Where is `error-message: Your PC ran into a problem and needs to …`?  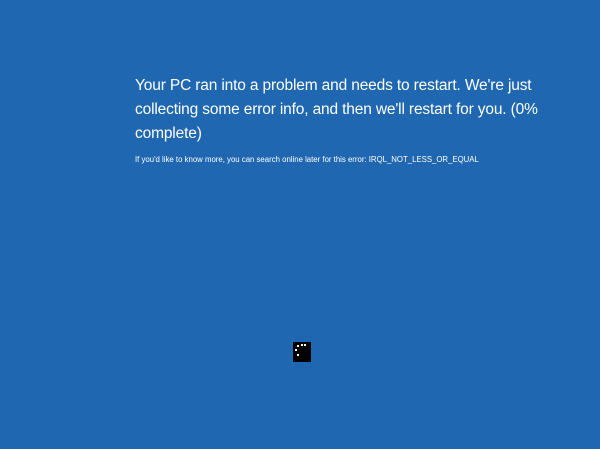 error-message: Your PC ran into a problem and needs to … is located at coordinates (336, 109).